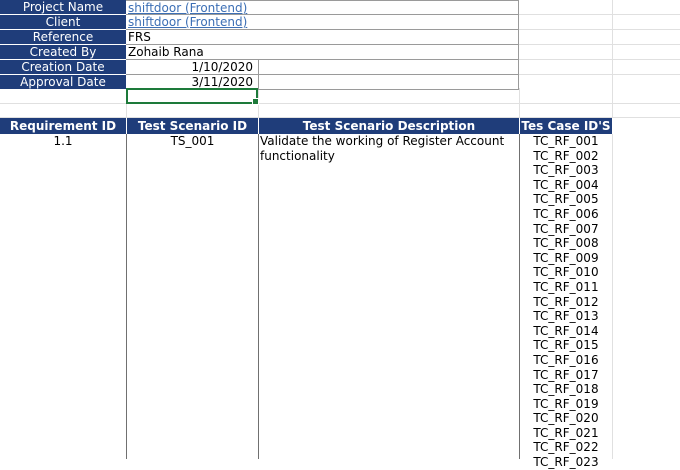 This screenshot has height=470, width=680. What do you see at coordinates (566, 418) in the screenshot?
I see `test-case-id-cell: TC_RF_020` at bounding box center [566, 418].